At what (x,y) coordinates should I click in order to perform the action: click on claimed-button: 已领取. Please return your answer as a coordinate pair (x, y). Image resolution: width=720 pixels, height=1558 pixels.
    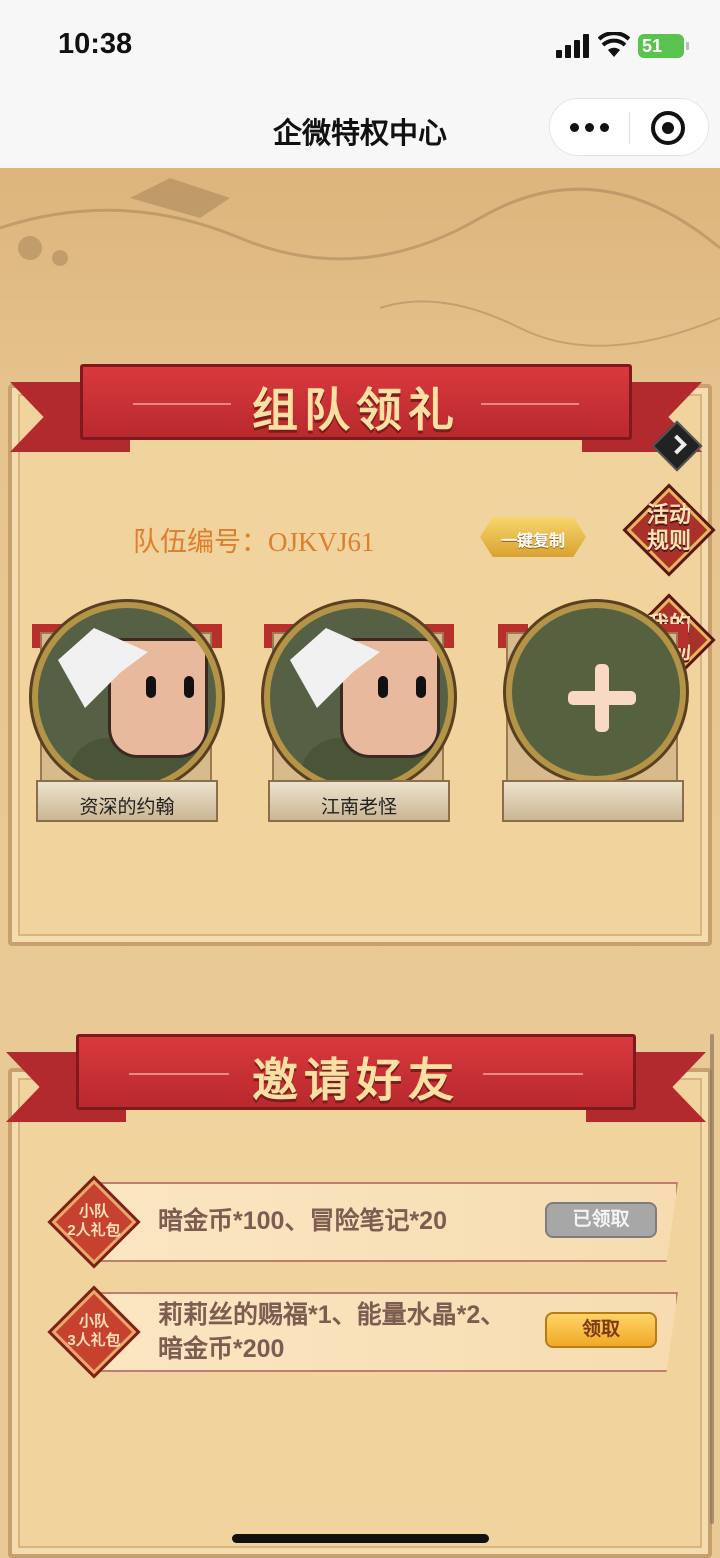
    Looking at the image, I should click on (601, 1220).